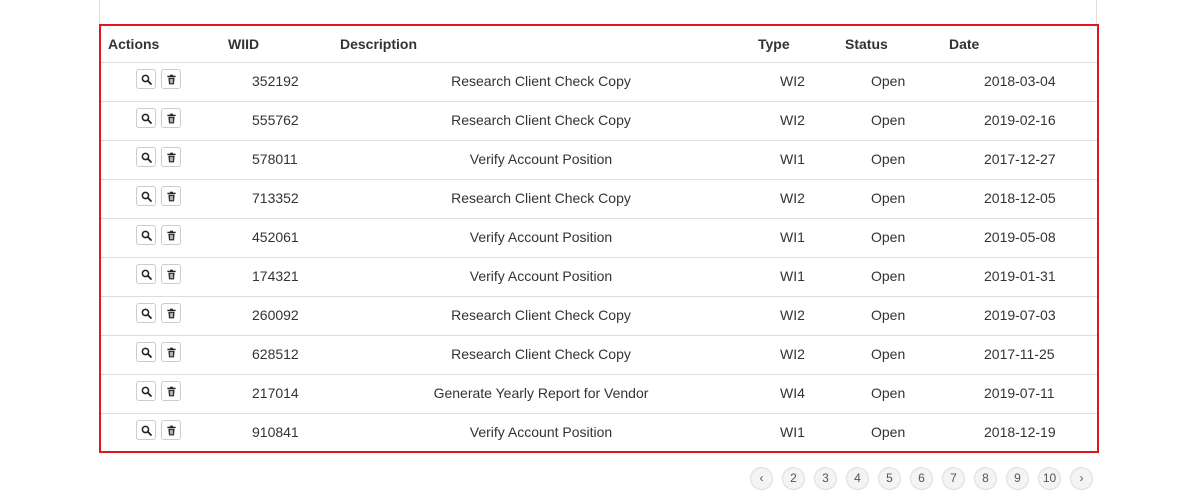  Describe the element at coordinates (1020, 159) in the screenshot. I see `cell-date: 2017-12-27` at that location.